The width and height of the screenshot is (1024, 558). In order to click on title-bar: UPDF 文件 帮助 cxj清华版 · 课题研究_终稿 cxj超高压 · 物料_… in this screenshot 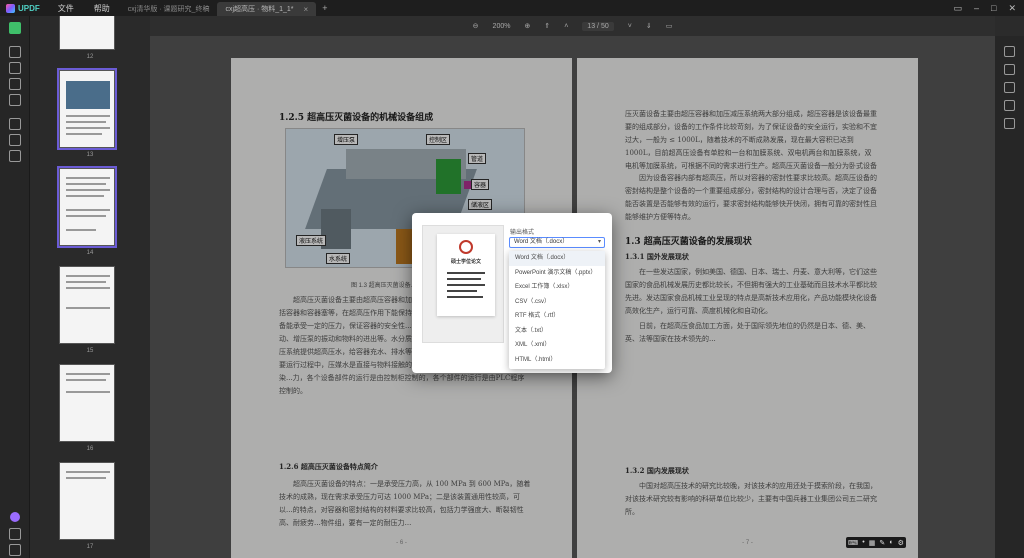, I will do `click(512, 8)`.